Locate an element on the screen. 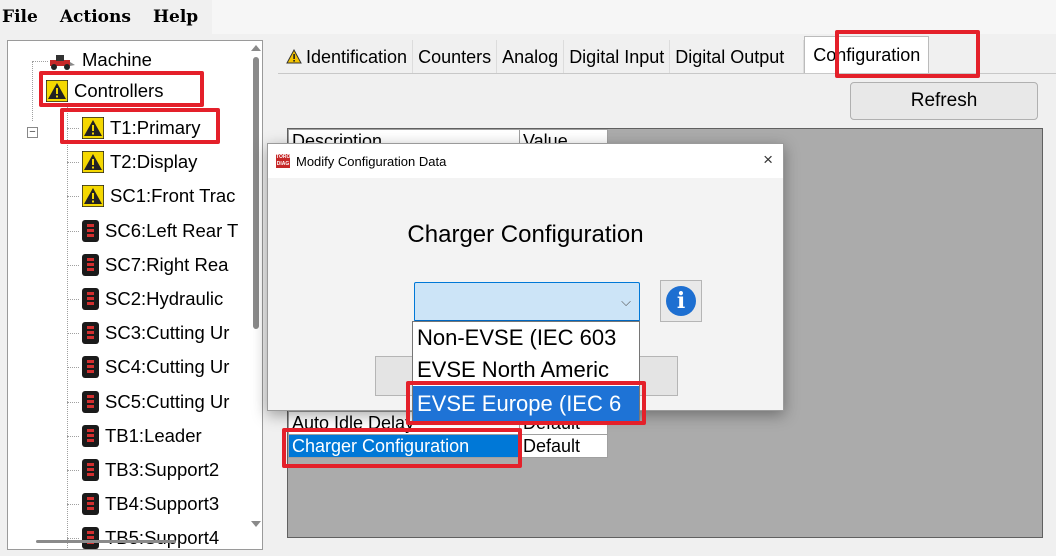  tree-node-controller: SC2:Hydraulic is located at coordinates (152, 299).